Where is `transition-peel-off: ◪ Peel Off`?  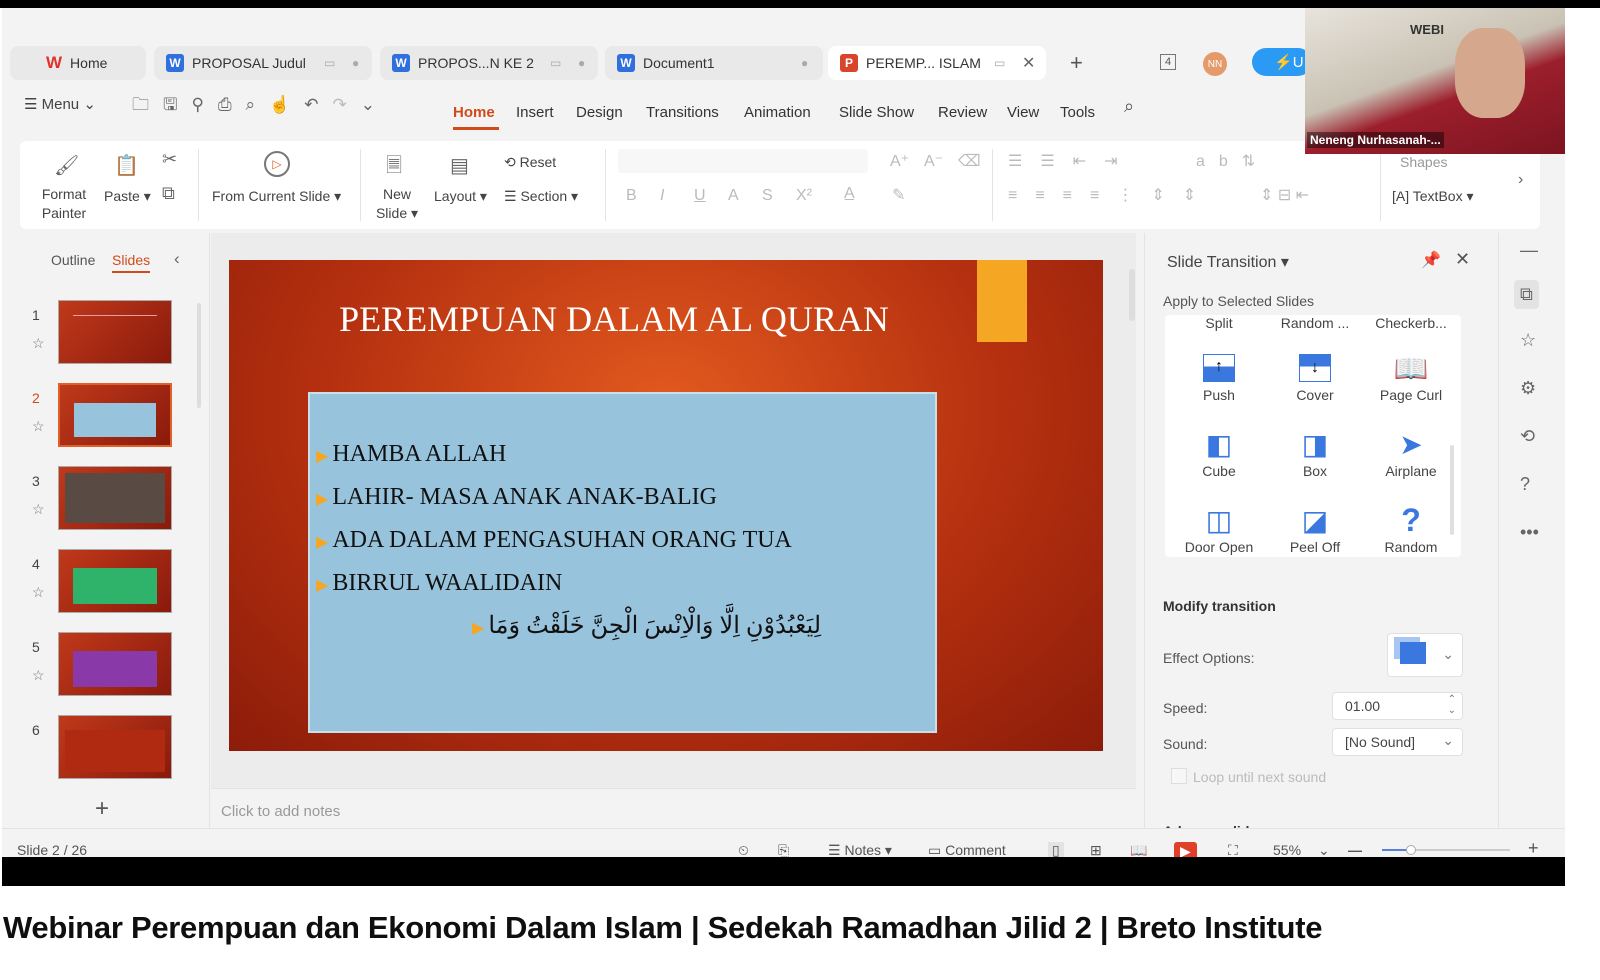
transition-peel-off: ◪ Peel Off is located at coordinates (1315, 528).